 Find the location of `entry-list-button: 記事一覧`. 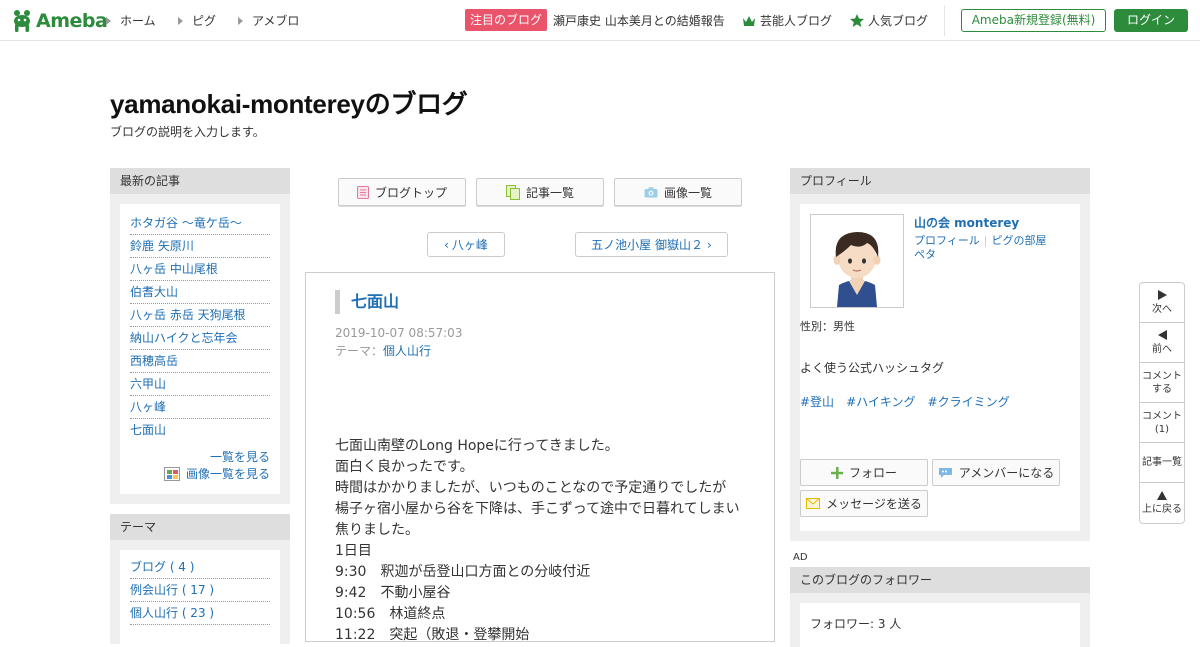

entry-list-button: 記事一覧 is located at coordinates (540, 192).